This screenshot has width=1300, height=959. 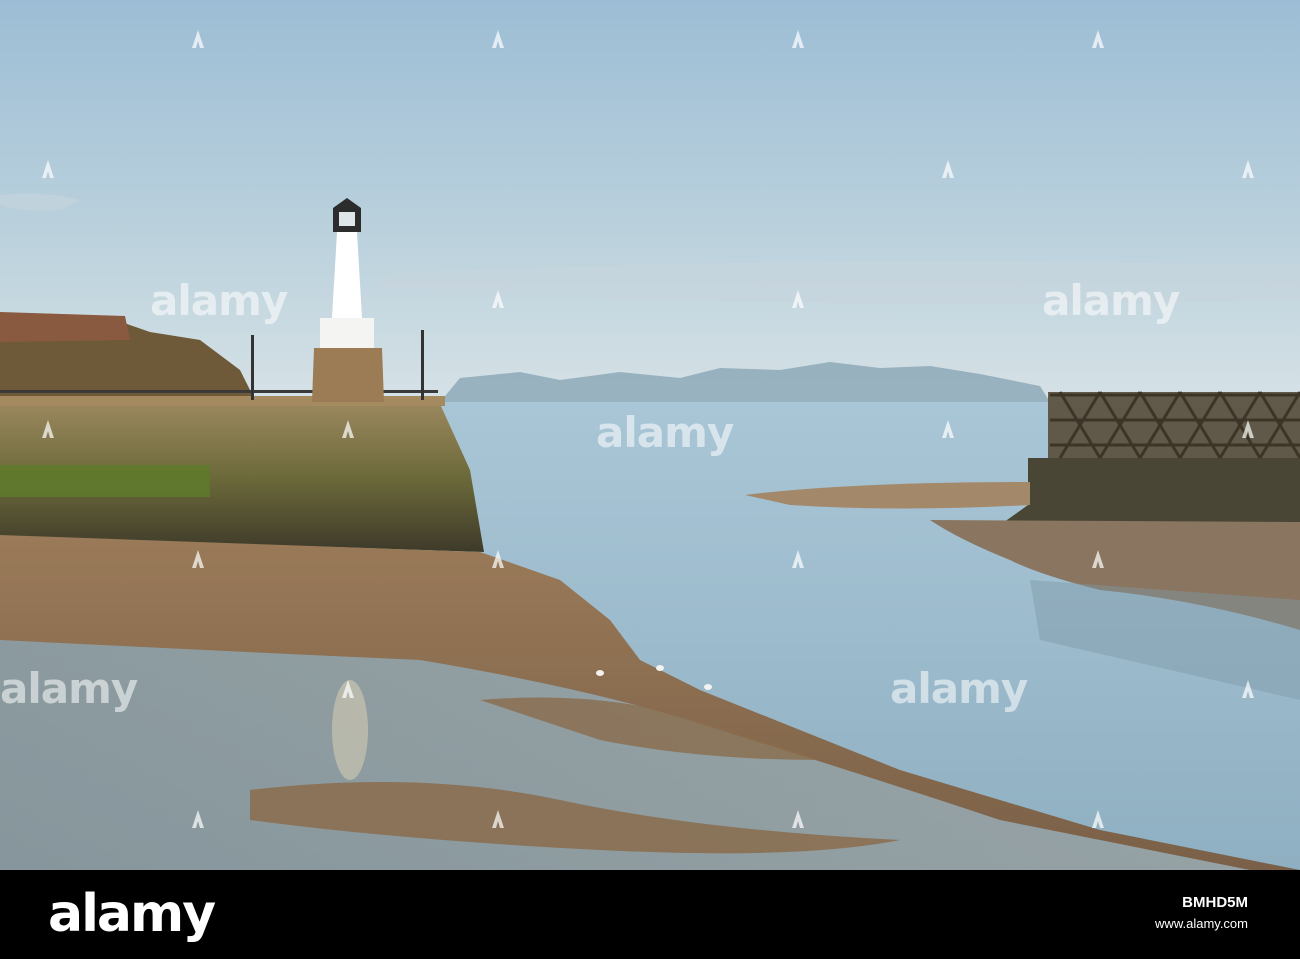 What do you see at coordinates (132, 914) in the screenshot?
I see `alamy-logo: alamy` at bounding box center [132, 914].